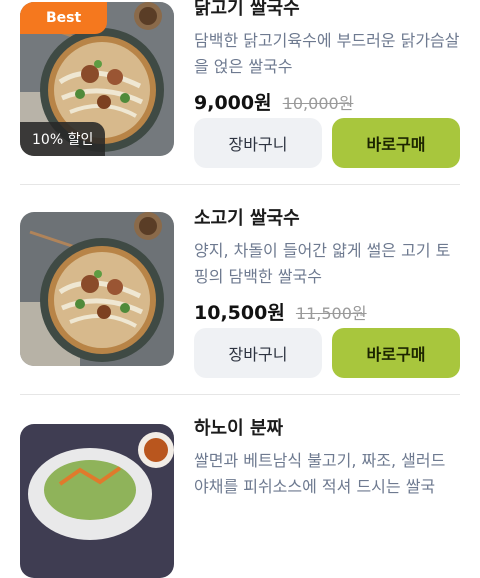 This screenshot has height=578, width=480. Describe the element at coordinates (233, 103) in the screenshot. I see `item-price: 9,000원` at that location.